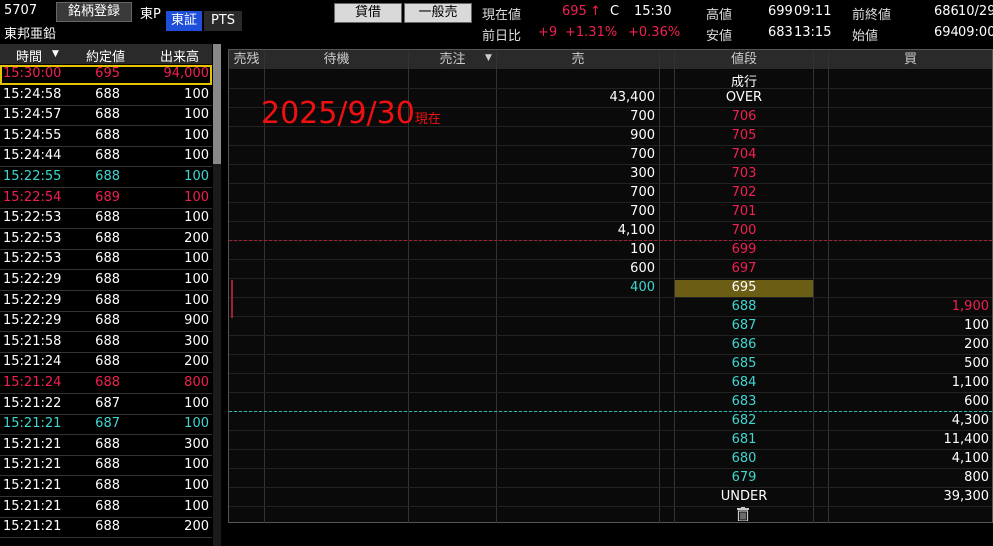  I want to click on board-sell-qty: 400, so click(605, 287).